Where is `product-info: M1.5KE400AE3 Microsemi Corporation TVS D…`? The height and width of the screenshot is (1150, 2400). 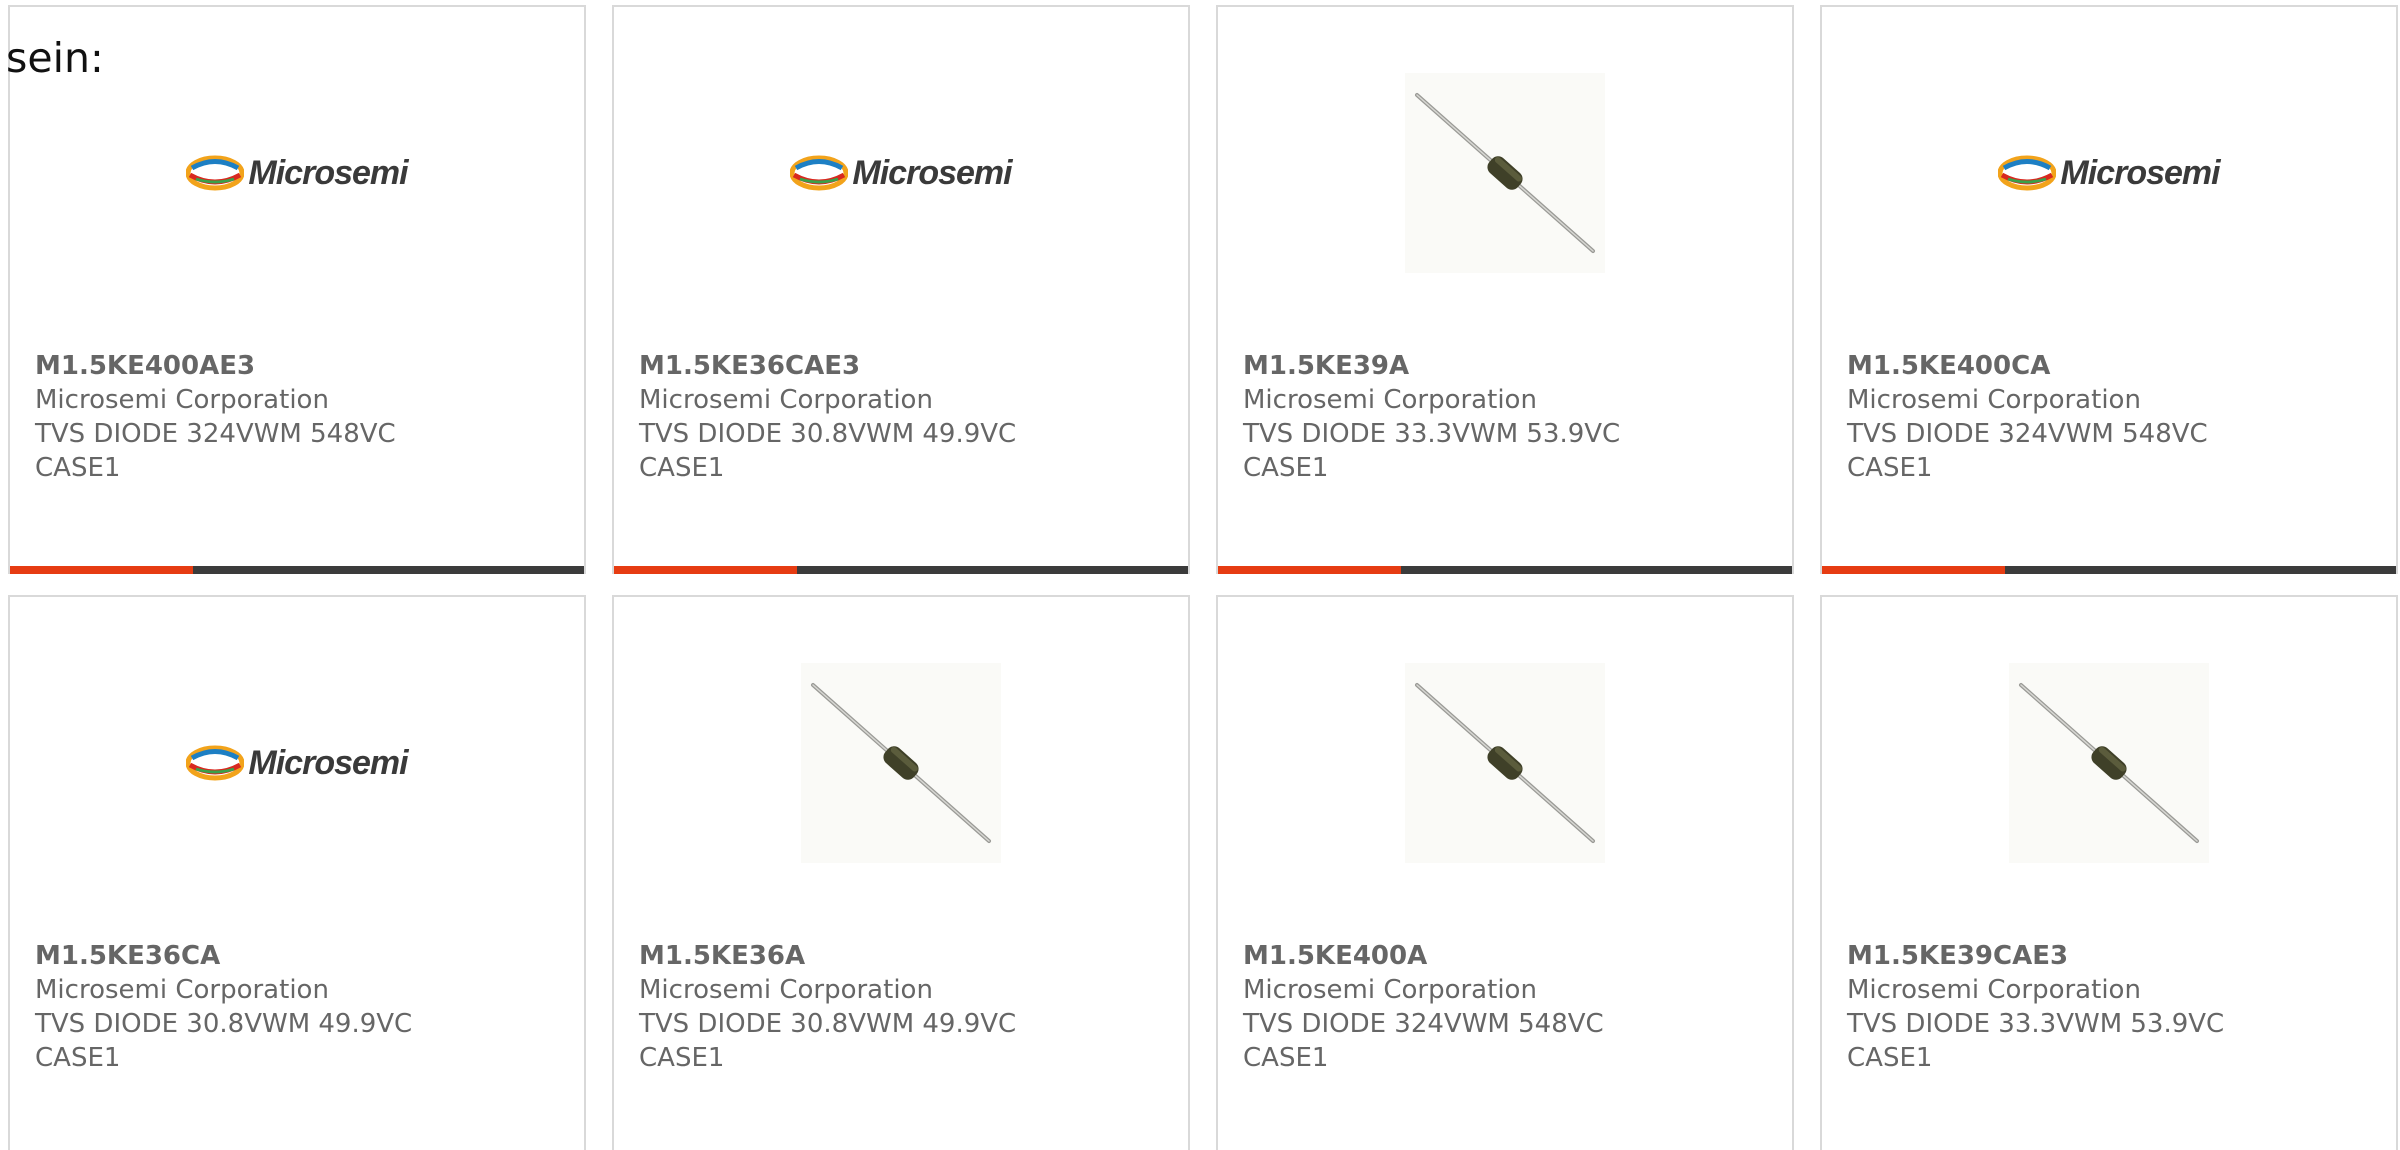 product-info: M1.5KE400AE3 Microsemi Corporation TVS D… is located at coordinates (299, 417).